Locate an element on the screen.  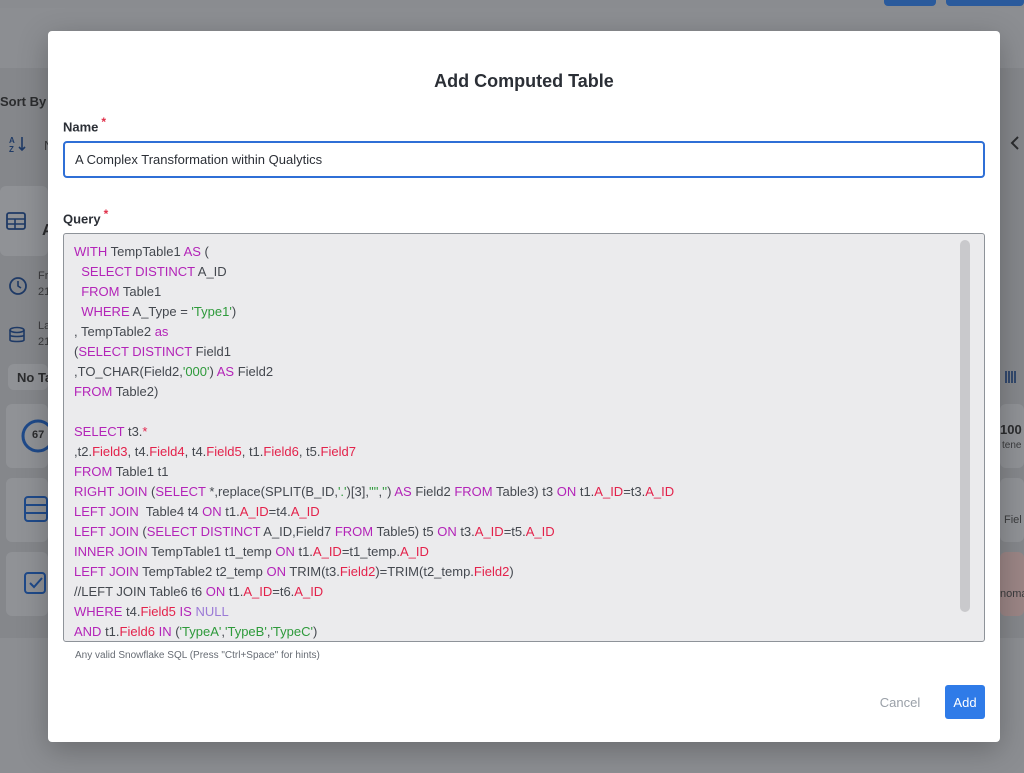
columns-icon is located at coordinates (1011, 379).